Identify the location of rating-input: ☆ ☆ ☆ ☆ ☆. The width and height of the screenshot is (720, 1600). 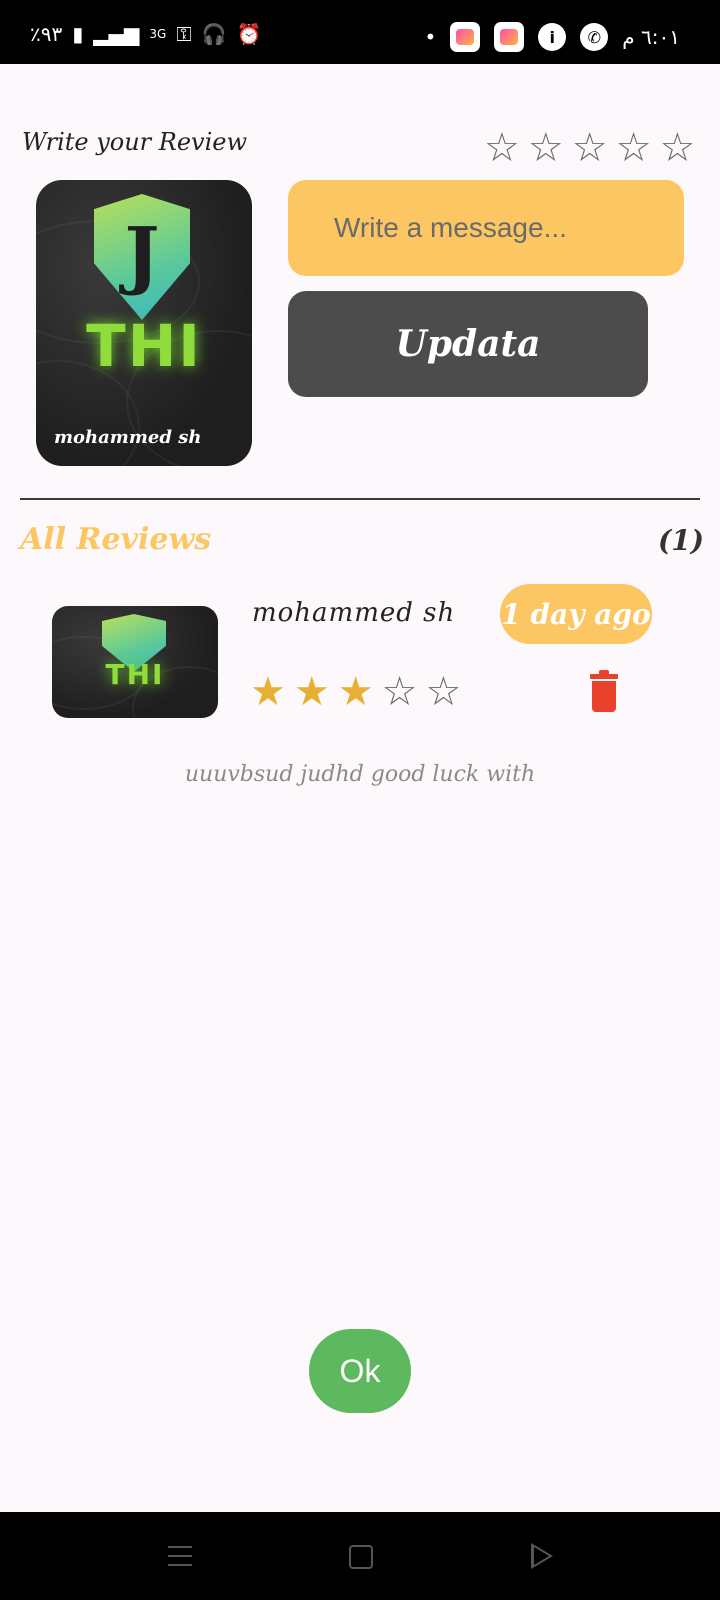
(589, 148).